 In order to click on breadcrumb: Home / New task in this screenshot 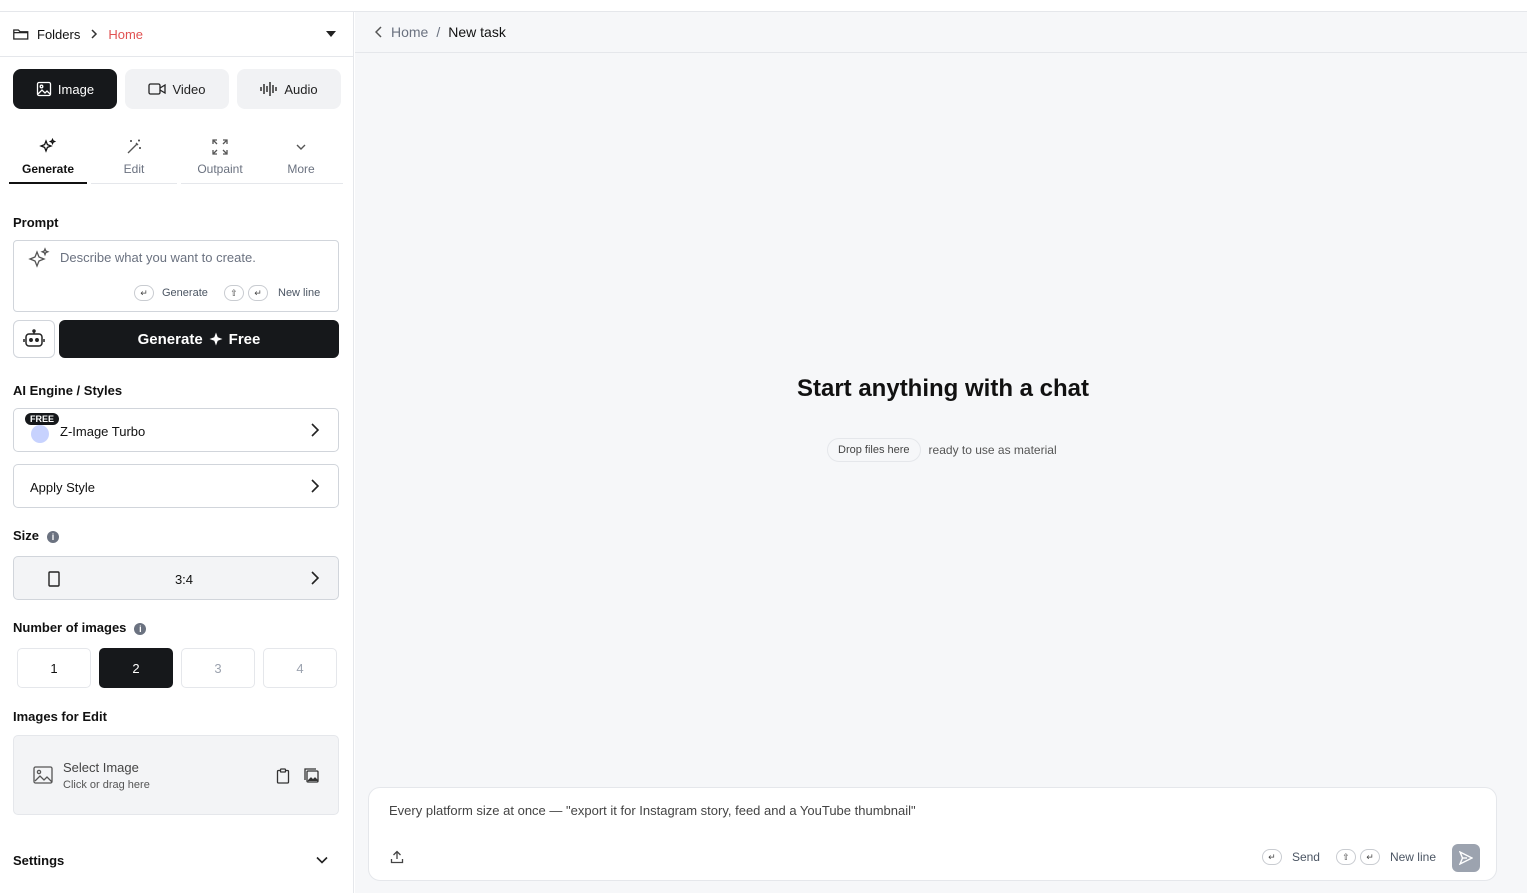, I will do `click(941, 32)`.